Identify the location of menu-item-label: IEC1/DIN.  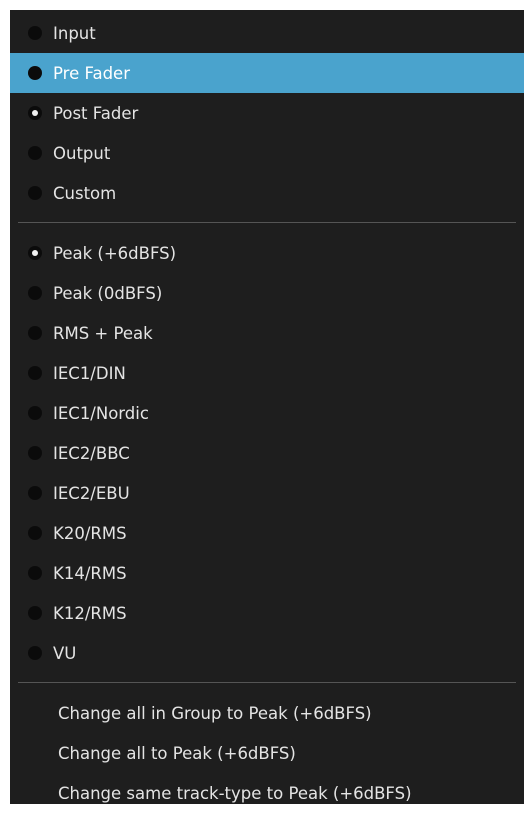
(89, 373).